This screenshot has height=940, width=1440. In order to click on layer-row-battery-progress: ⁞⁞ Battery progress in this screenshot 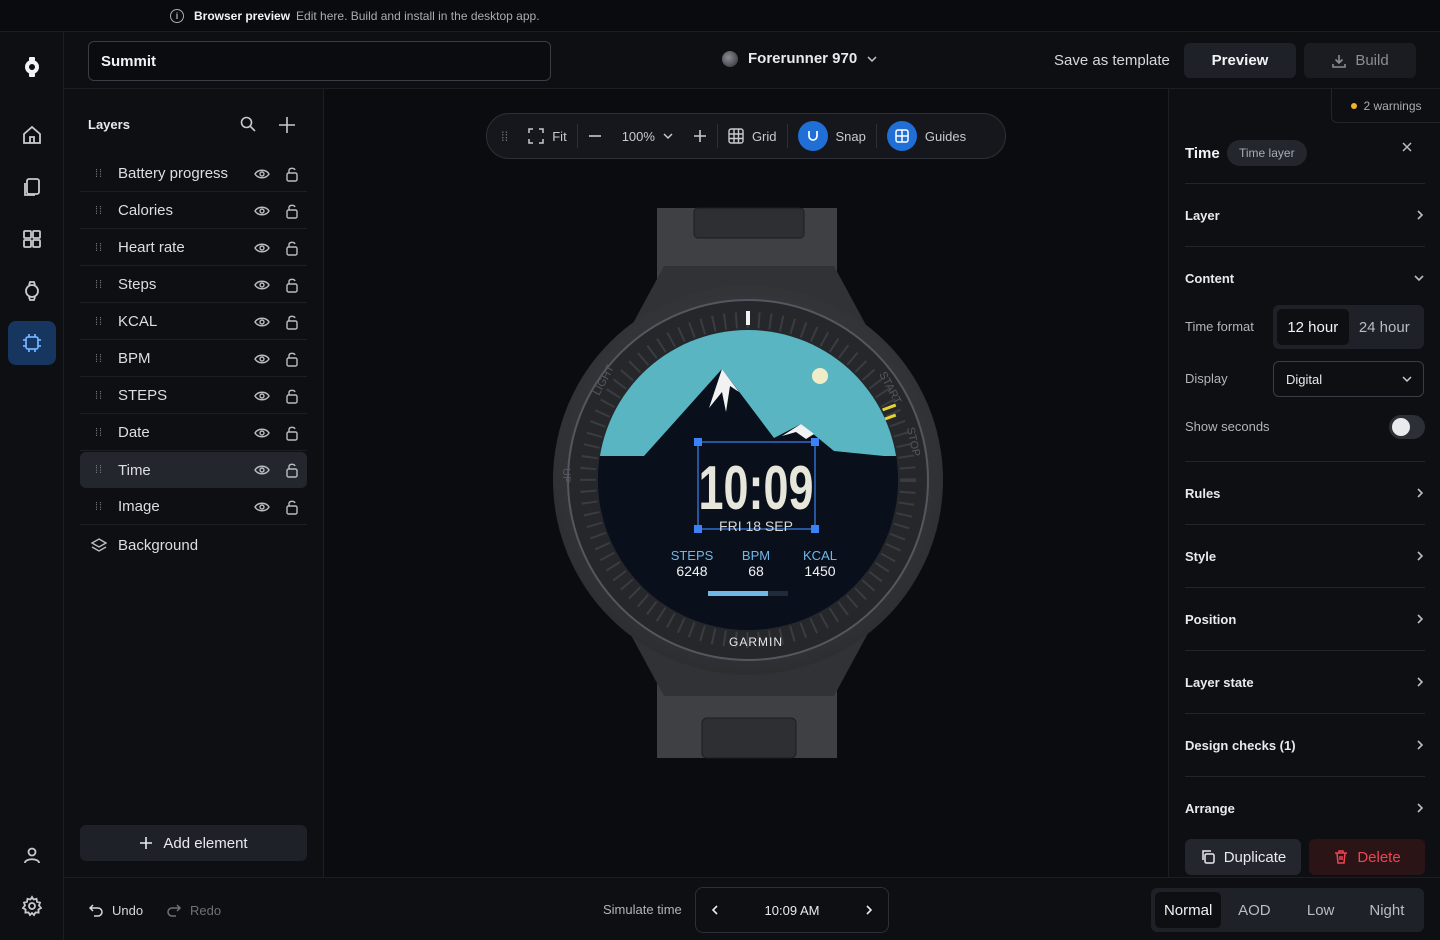, I will do `click(193, 174)`.